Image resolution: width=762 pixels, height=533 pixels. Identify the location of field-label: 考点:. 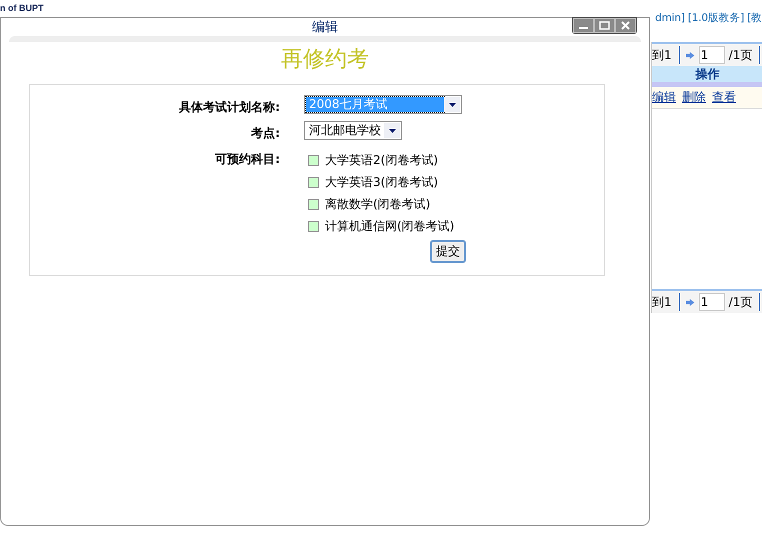
(265, 133).